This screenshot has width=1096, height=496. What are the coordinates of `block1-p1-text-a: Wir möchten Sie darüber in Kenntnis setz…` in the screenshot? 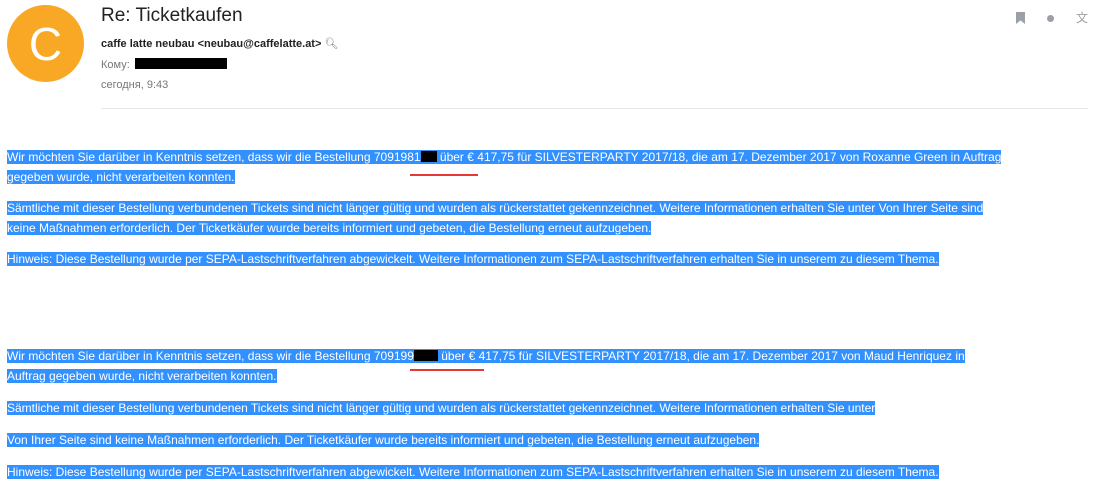 It's located at (214, 157).